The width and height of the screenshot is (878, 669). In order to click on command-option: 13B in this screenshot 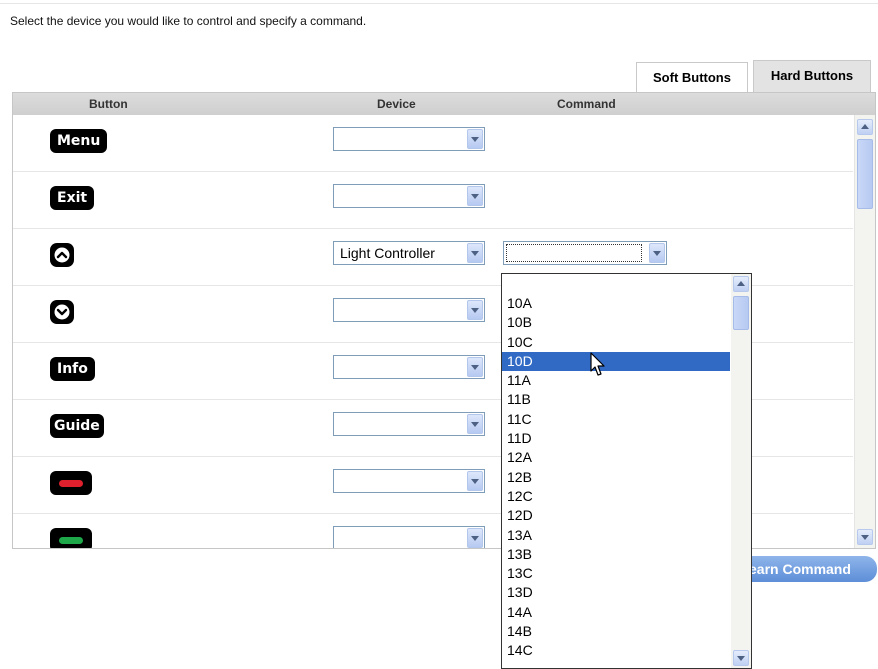, I will do `click(616, 554)`.